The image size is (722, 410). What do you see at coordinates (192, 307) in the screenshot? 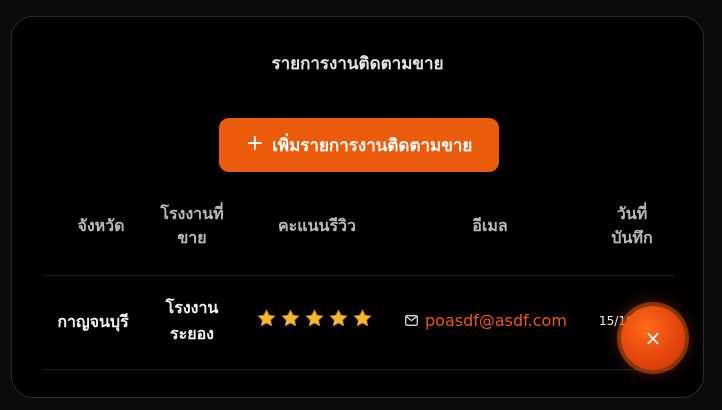
I see `cell-factory-line1: โรงงาน` at bounding box center [192, 307].